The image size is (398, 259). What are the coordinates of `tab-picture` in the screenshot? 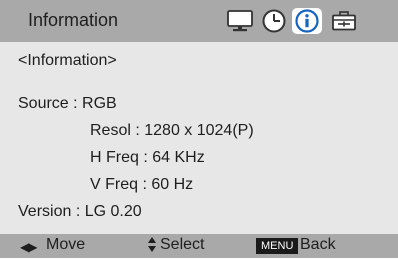 It's located at (240, 21).